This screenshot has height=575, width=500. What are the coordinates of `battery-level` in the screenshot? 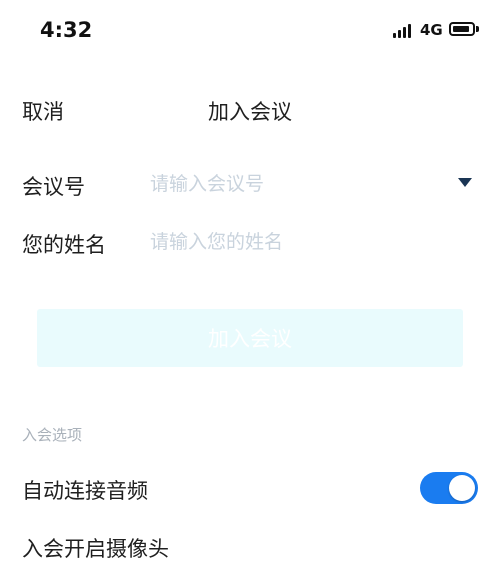 It's located at (461, 29).